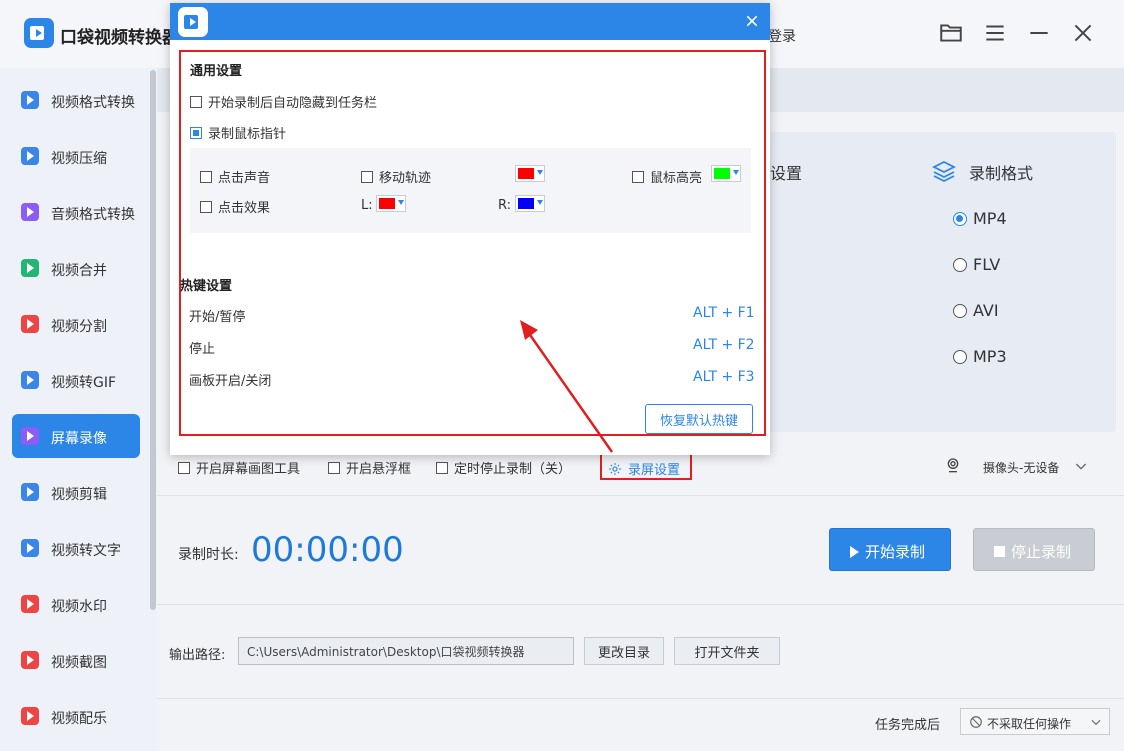 This screenshot has width=1124, height=751. I want to click on app-logo-icon, so click(39, 33).